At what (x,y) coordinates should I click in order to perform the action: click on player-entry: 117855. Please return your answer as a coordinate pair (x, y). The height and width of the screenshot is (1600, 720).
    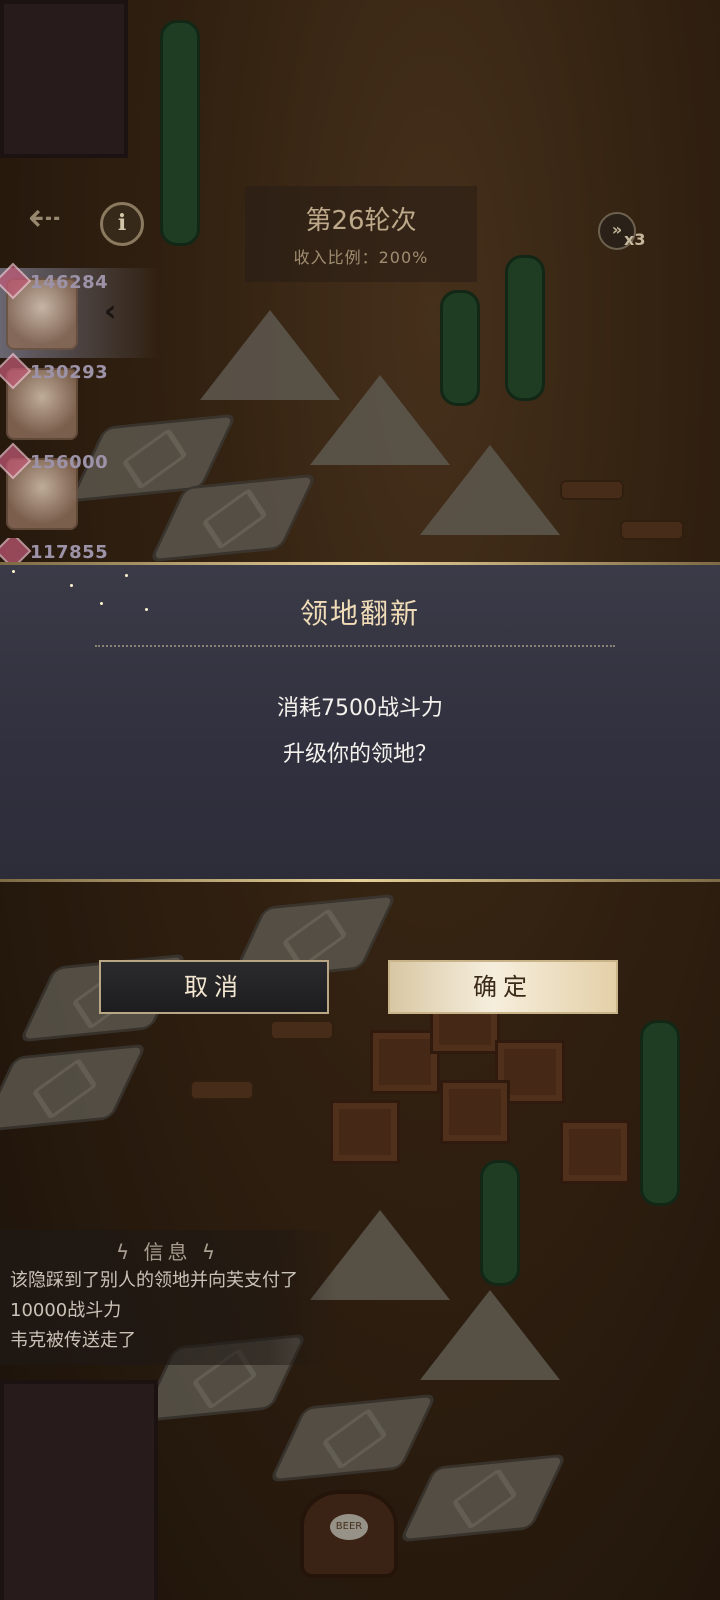
    Looking at the image, I should click on (80, 550).